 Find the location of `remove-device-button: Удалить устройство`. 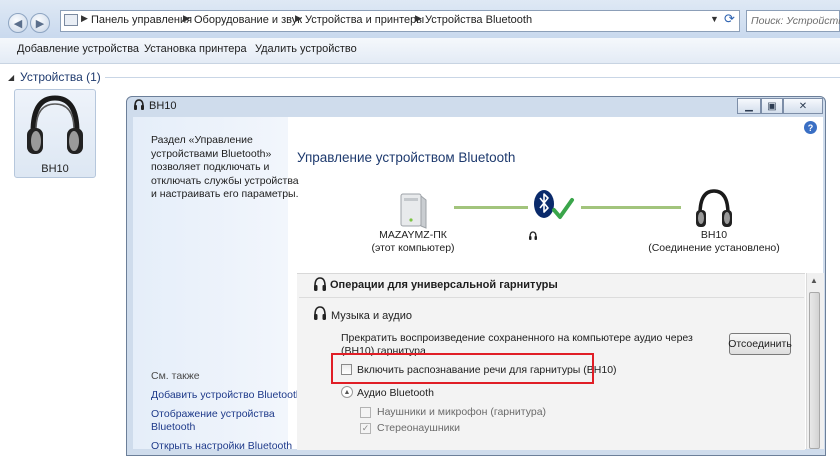

remove-device-button: Удалить устройство is located at coordinates (306, 49).